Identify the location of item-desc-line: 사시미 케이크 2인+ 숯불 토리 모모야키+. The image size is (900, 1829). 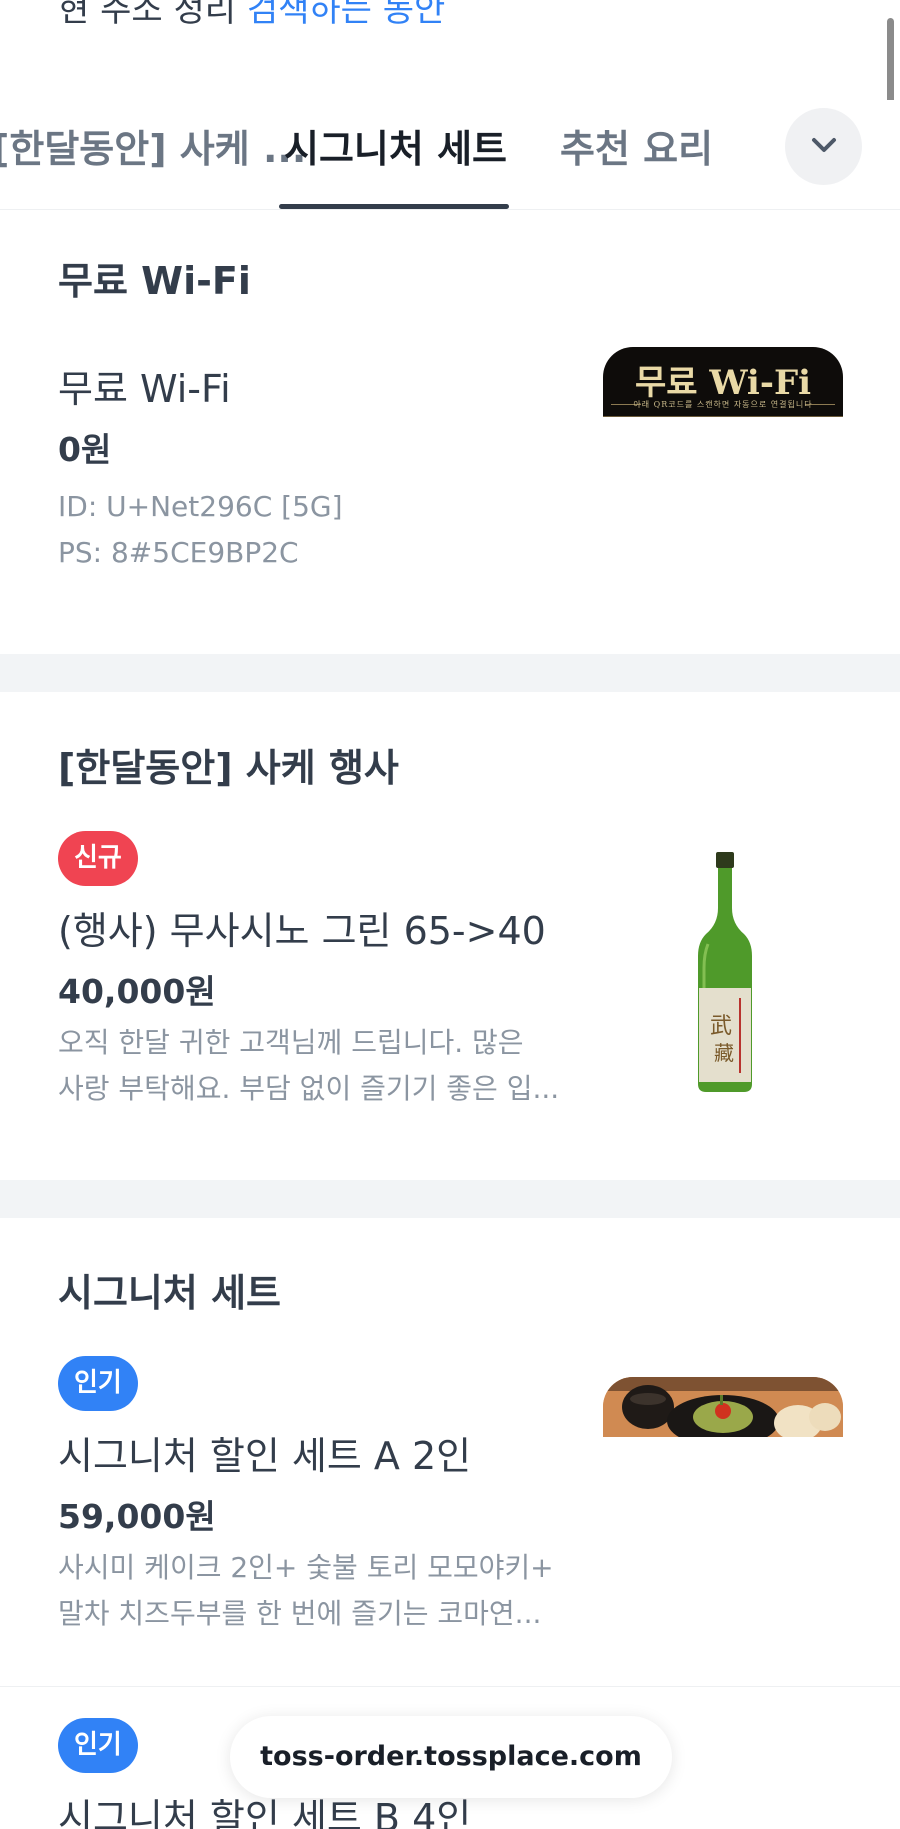
(306, 1567).